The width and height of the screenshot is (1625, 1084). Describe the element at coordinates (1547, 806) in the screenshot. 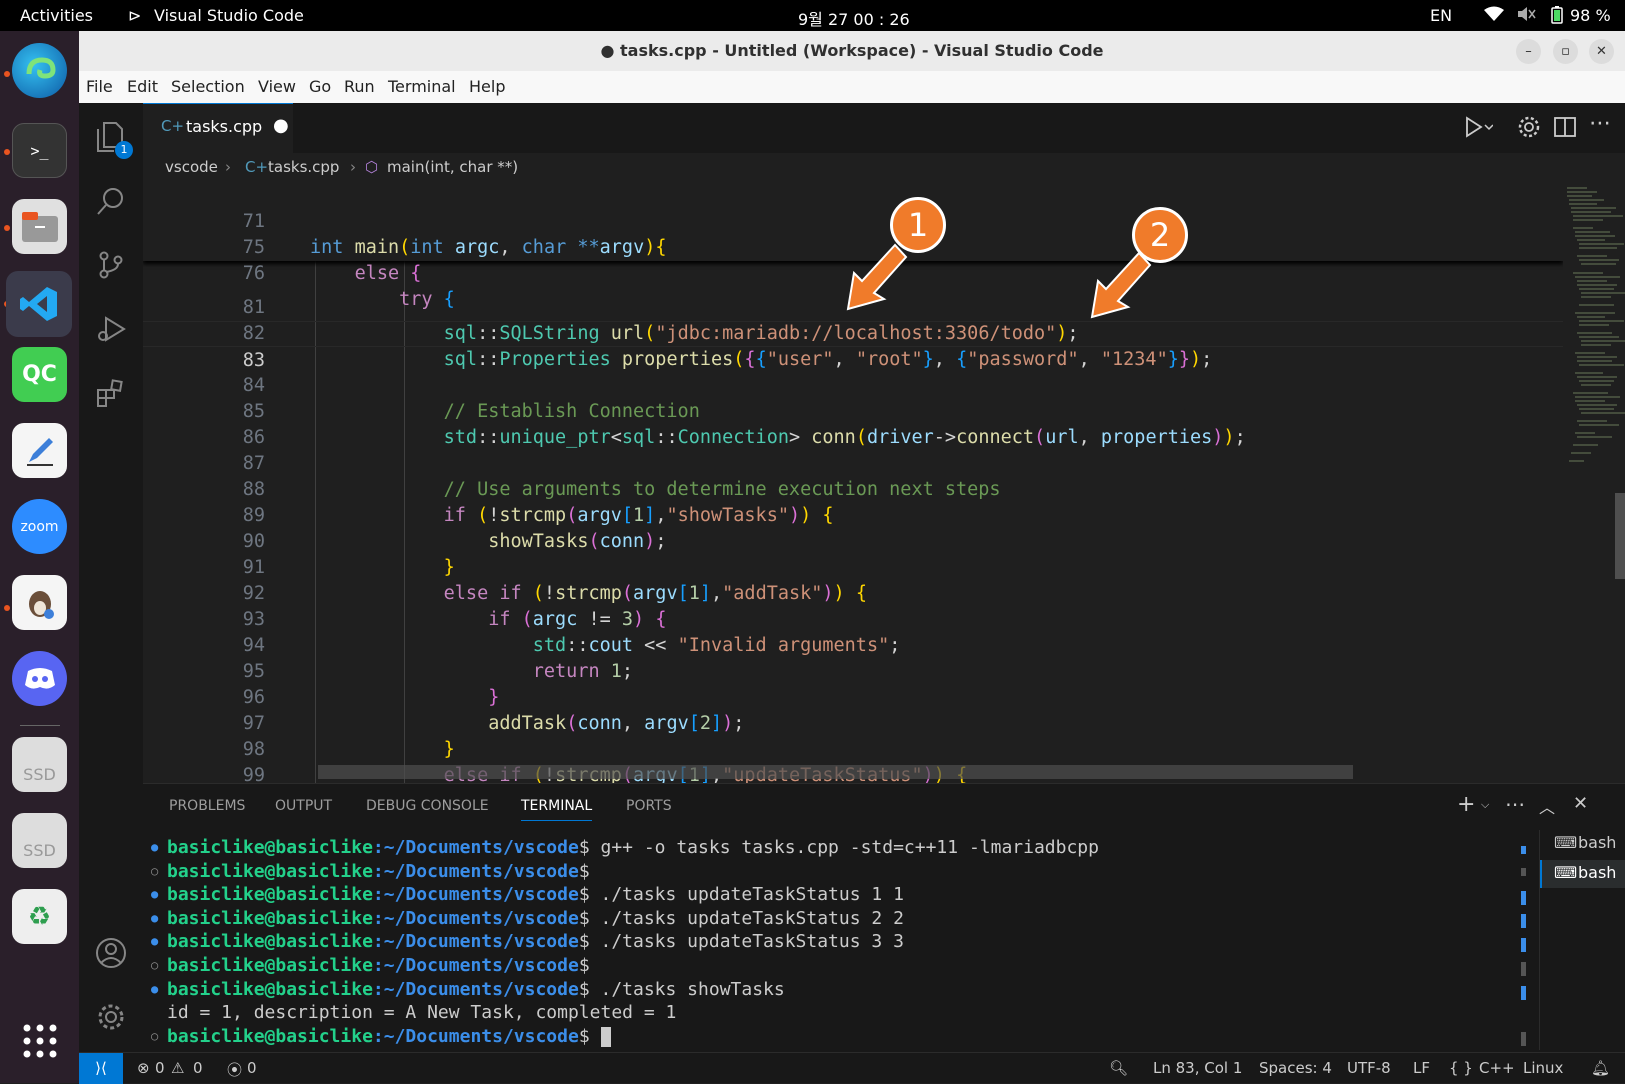

I see `maximize-panel-icon: ︿` at that location.